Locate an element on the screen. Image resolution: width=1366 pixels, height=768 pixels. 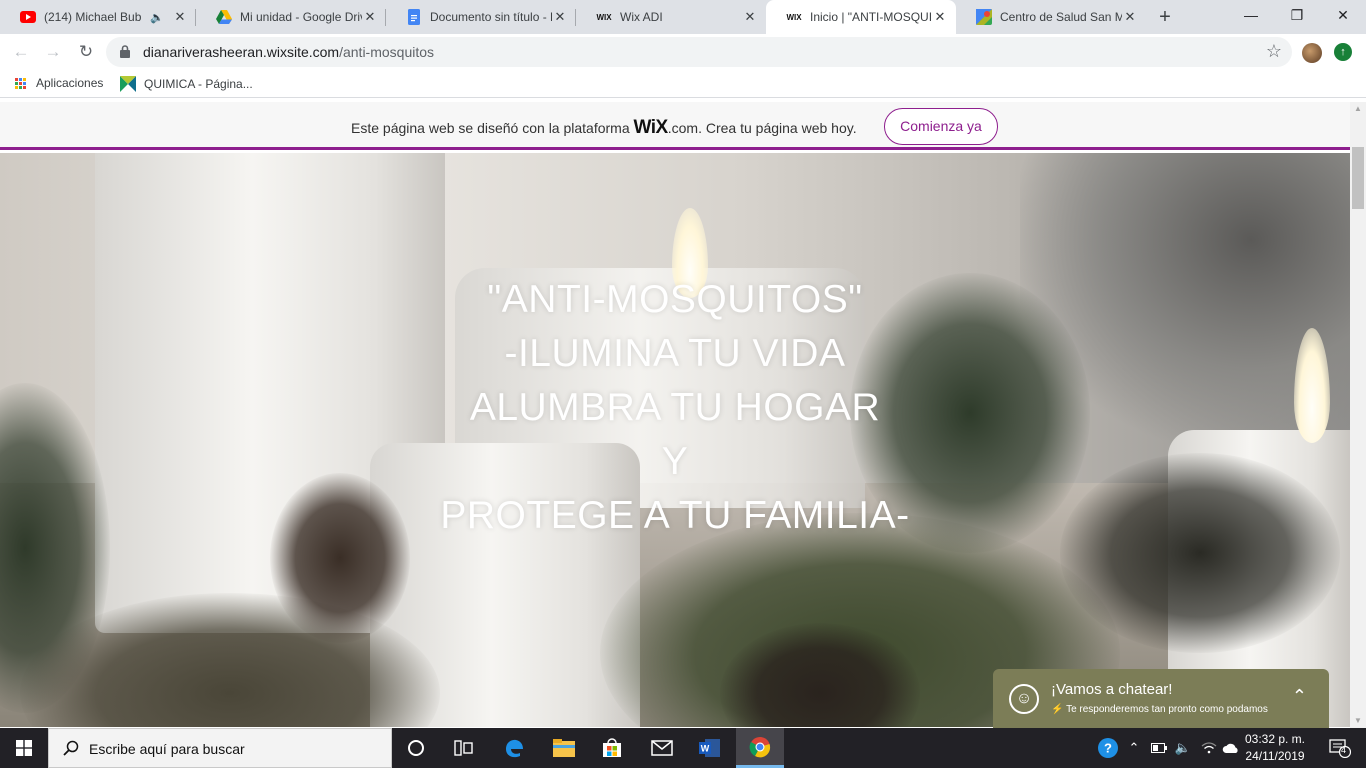
url-host: dianariverasheeran.wixsite.com is located at coordinates (241, 52).